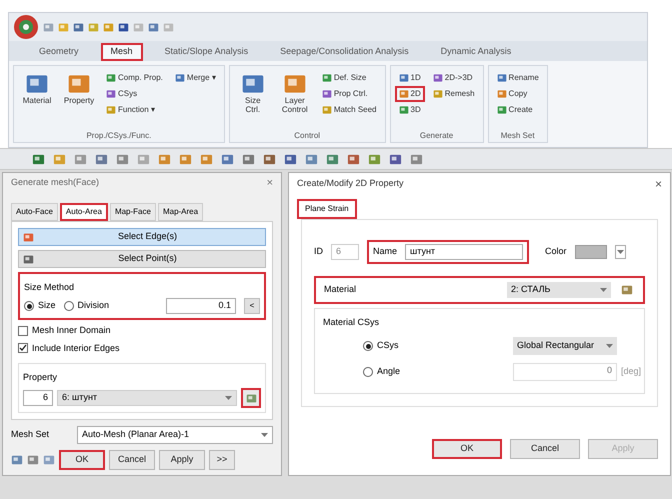 This screenshot has height=499, width=672. I want to click on ribbon-button: Function ▾, so click(134, 110).